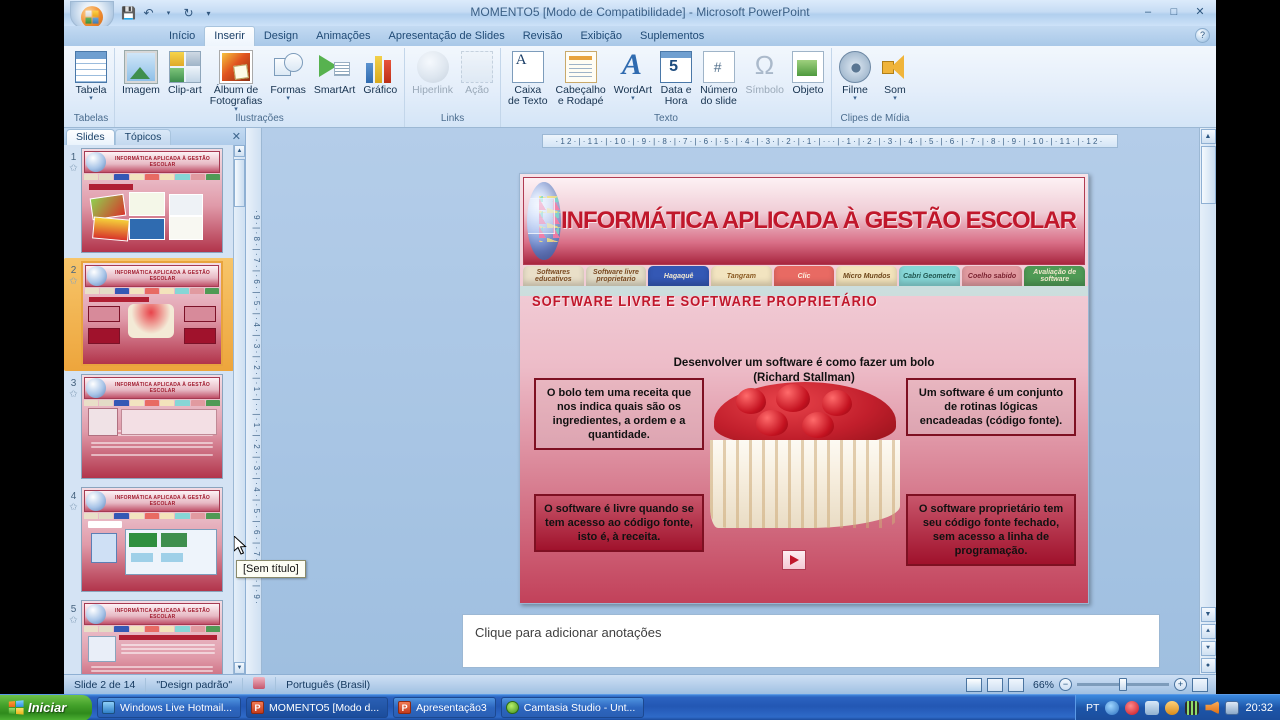 The height and width of the screenshot is (720, 1280). I want to click on fit-to-window-button, so click(1200, 684).